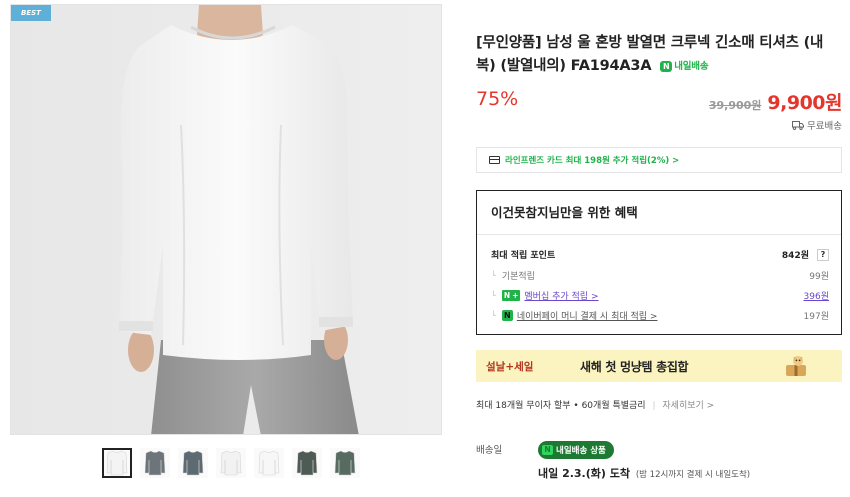 The width and height of the screenshot is (850, 497). Describe the element at coordinates (819, 277) in the screenshot. I see `basic-points-value: 99원` at that location.